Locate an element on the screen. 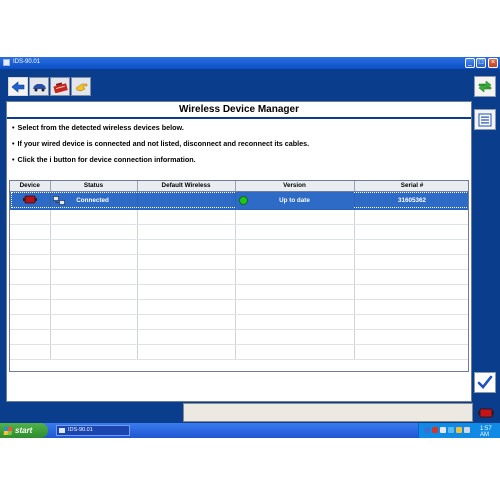 This screenshot has height=500, width=500. hand-pointer-button is located at coordinates (81, 86).